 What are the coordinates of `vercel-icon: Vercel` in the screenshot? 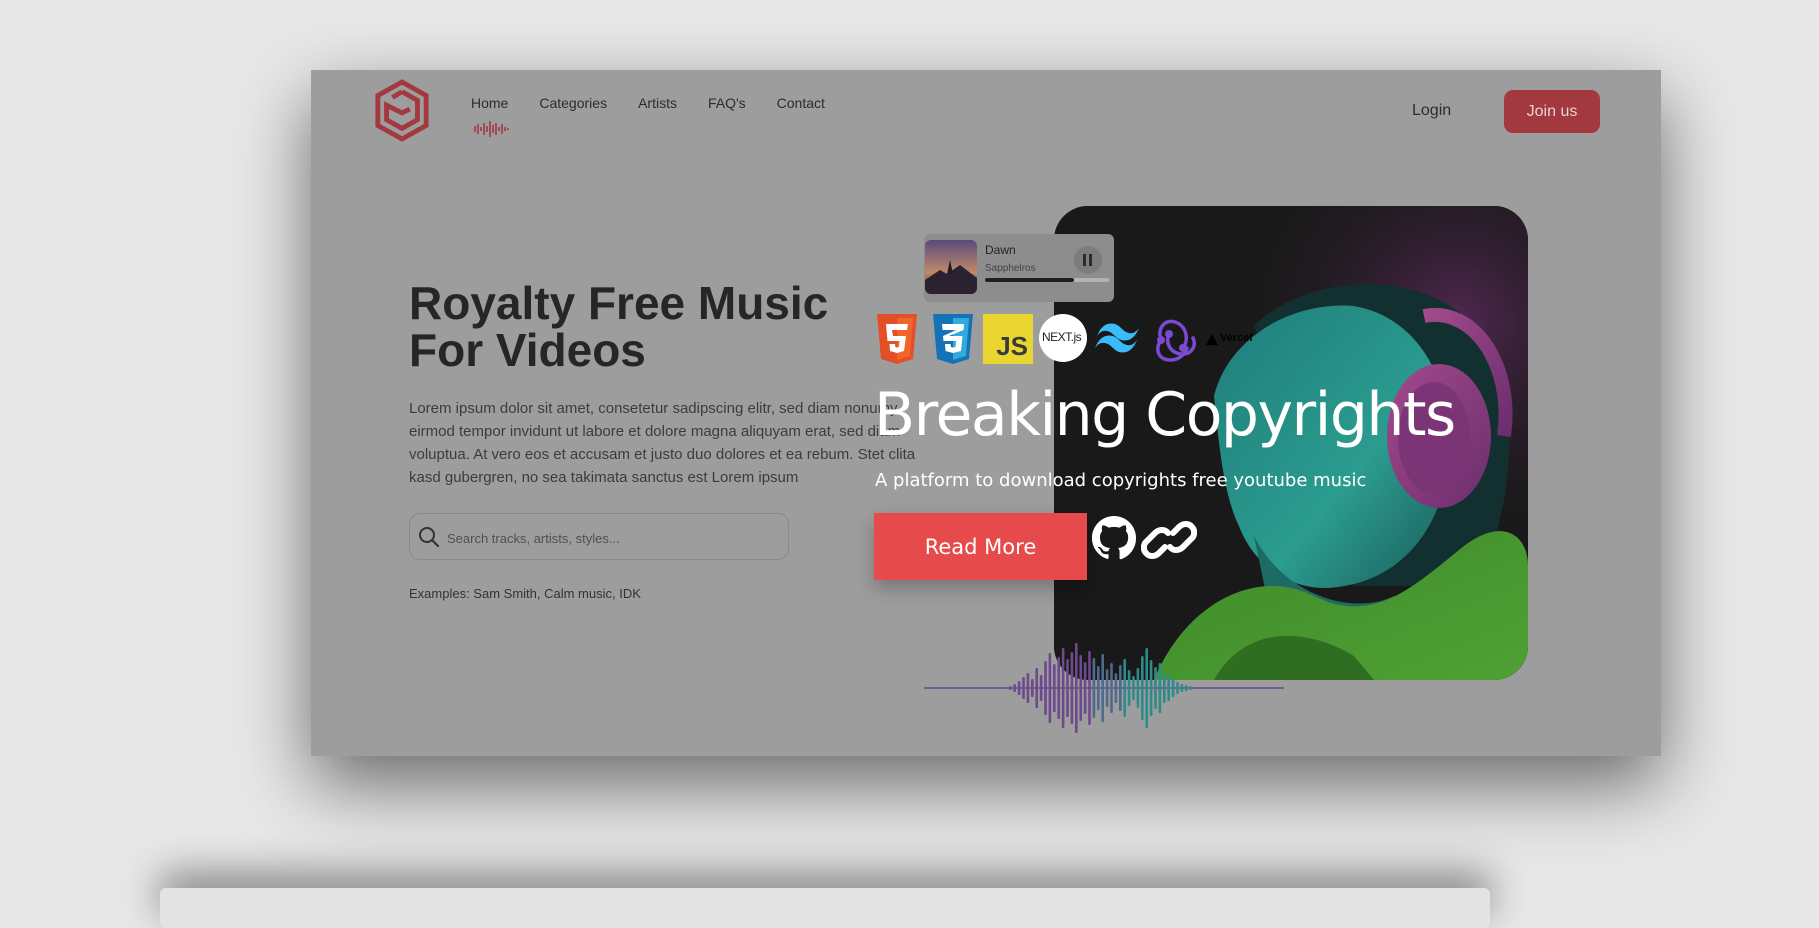 It's located at (1236, 339).